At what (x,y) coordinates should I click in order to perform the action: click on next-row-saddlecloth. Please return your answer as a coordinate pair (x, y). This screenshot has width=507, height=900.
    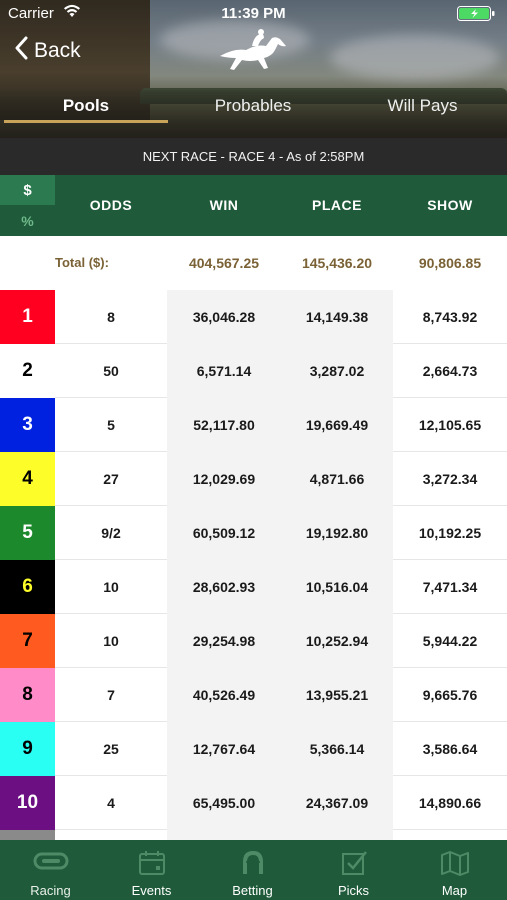
    Looking at the image, I should click on (27, 835).